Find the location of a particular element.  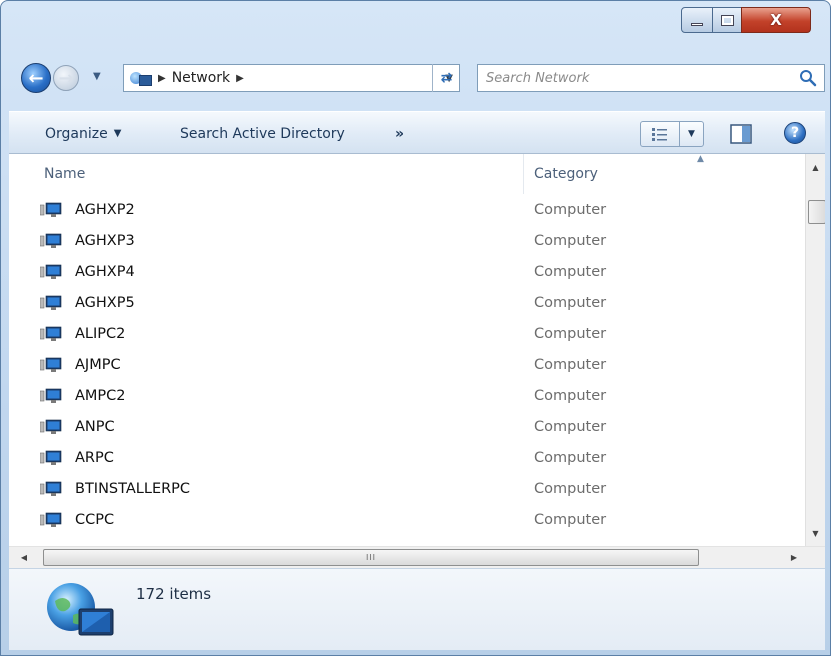

scroll-right-icon: ▶ is located at coordinates (794, 557).